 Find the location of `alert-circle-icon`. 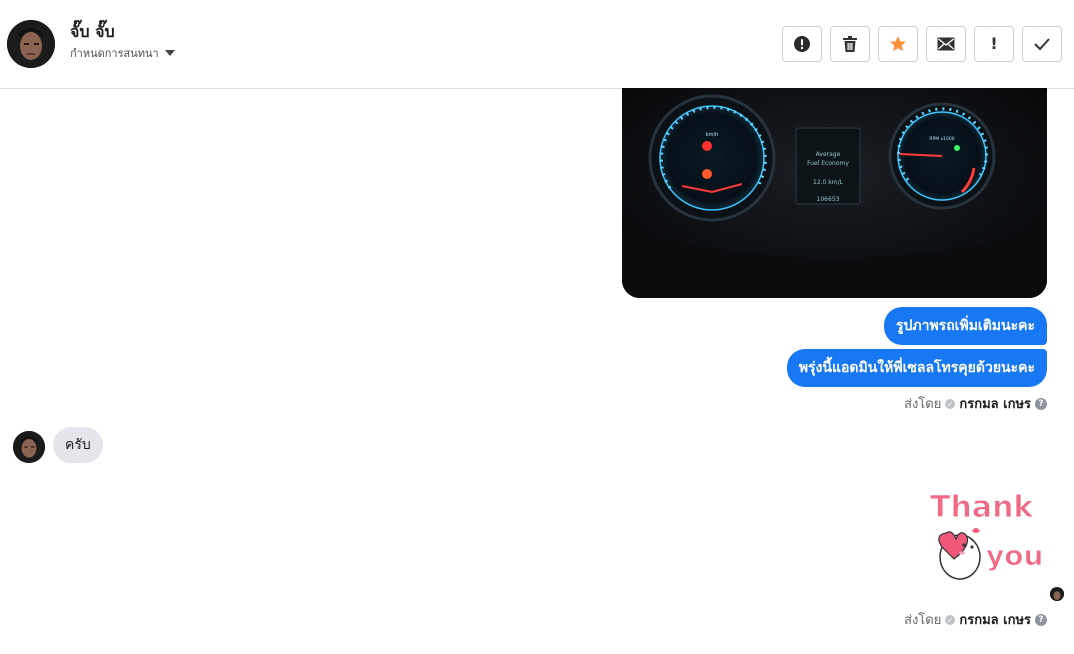

alert-circle-icon is located at coordinates (802, 44).